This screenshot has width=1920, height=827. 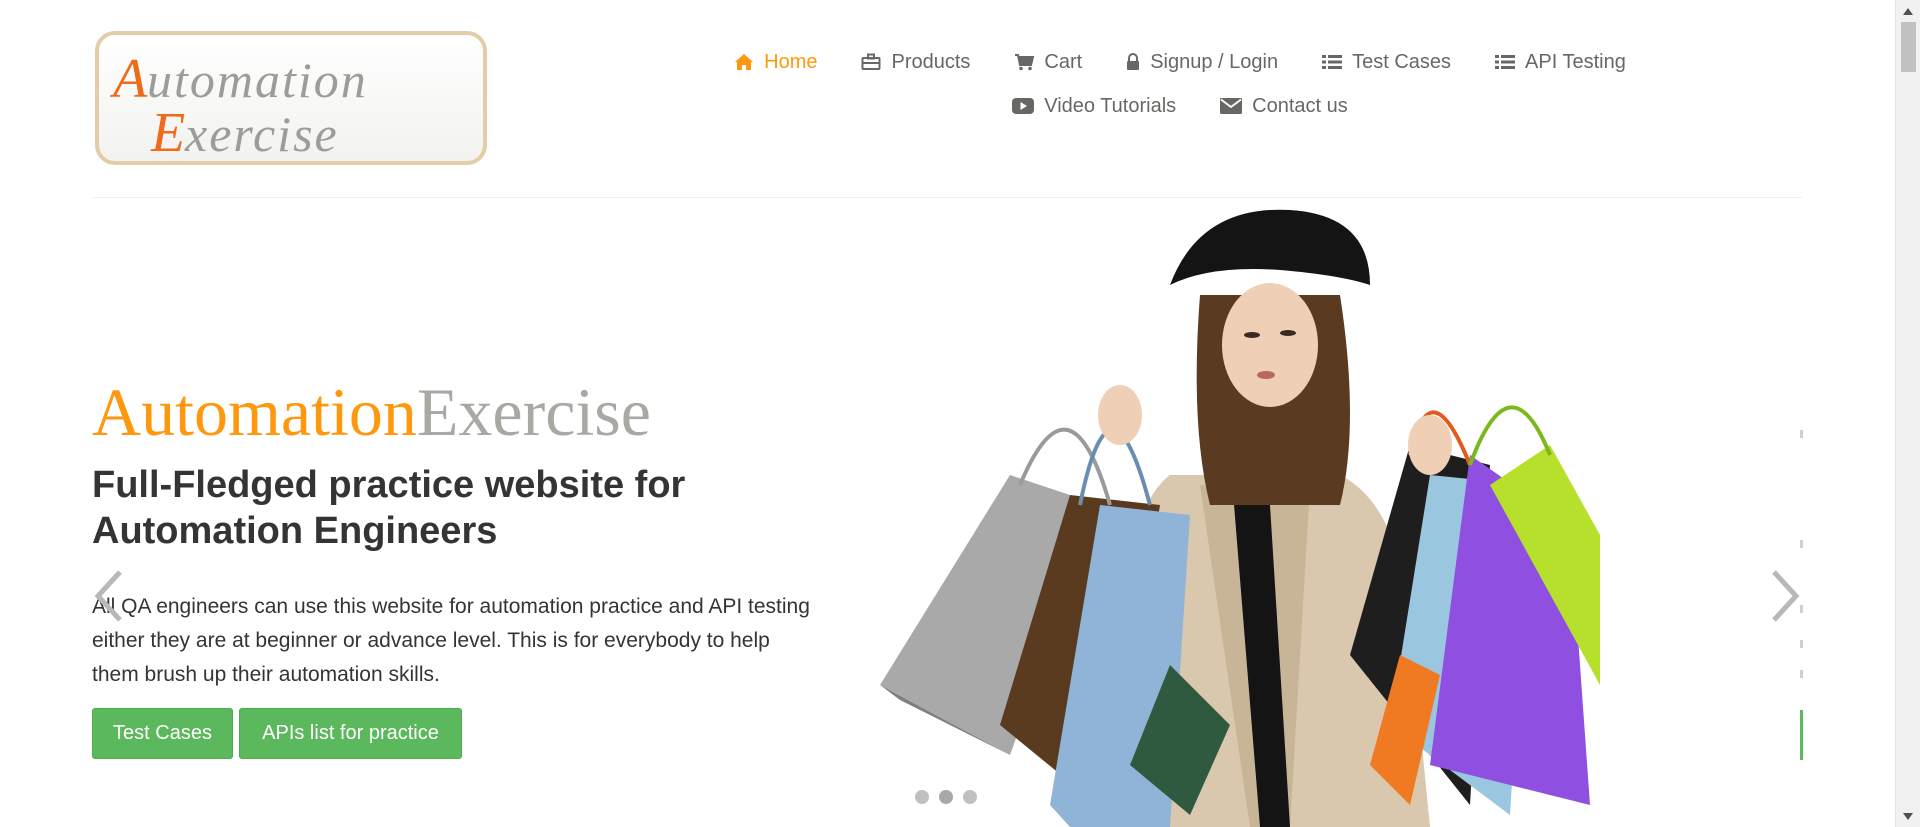 What do you see at coordinates (162, 733) in the screenshot?
I see `test-cases-button: Test Cases` at bounding box center [162, 733].